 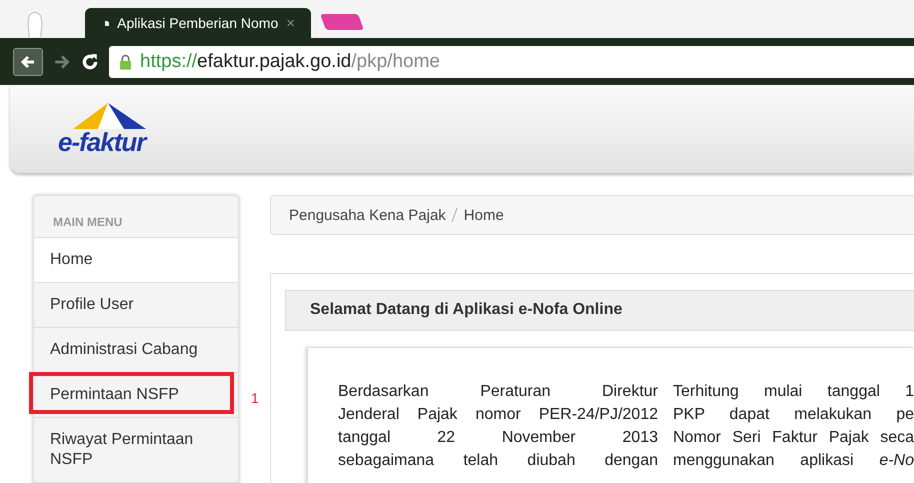 I want to click on browser-tab: Aplikasi Pemberian Nomo ×, so click(x=198, y=23).